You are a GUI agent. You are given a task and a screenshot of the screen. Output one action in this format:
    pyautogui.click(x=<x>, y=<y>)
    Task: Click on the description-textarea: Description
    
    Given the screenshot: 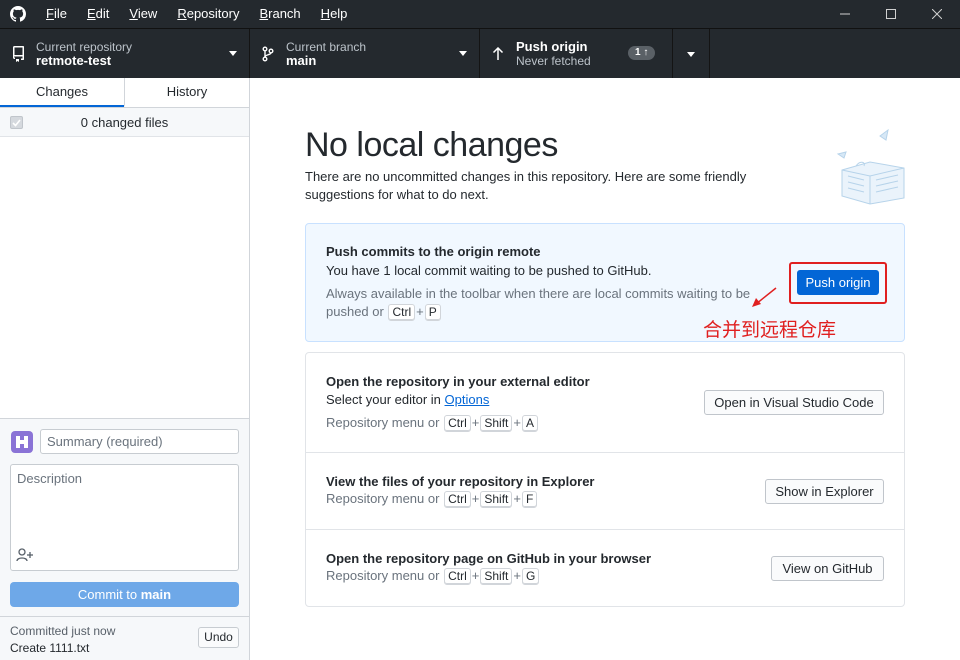 What is the action you would take?
    pyautogui.click(x=124, y=517)
    